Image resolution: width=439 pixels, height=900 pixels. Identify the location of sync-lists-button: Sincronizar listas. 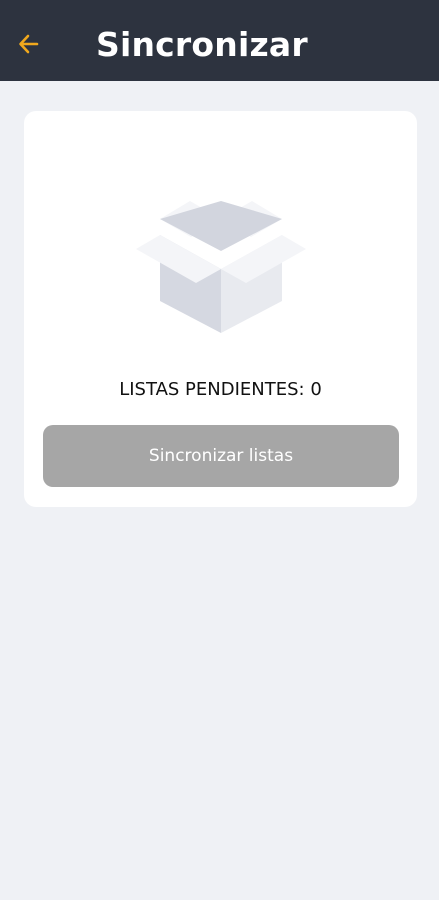
(221, 456).